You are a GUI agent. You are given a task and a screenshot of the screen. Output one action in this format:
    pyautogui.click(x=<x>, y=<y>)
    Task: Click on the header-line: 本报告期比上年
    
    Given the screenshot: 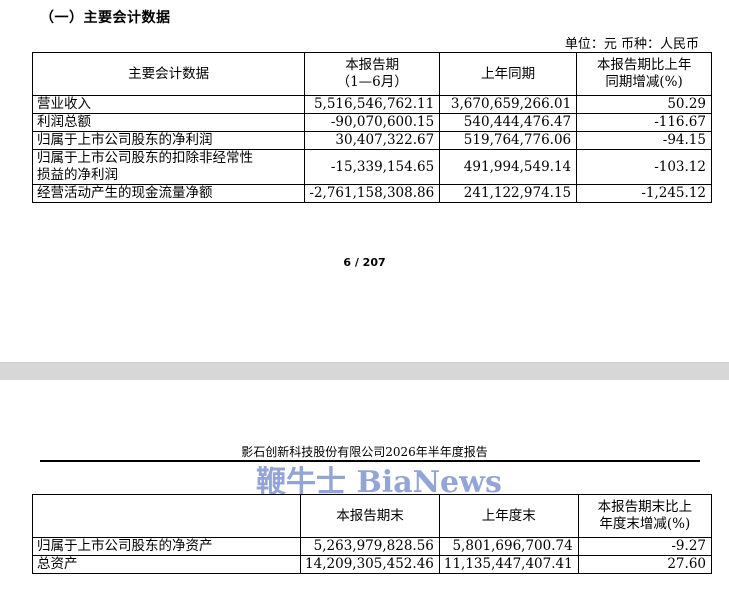 What is the action you would take?
    pyautogui.click(x=644, y=65)
    